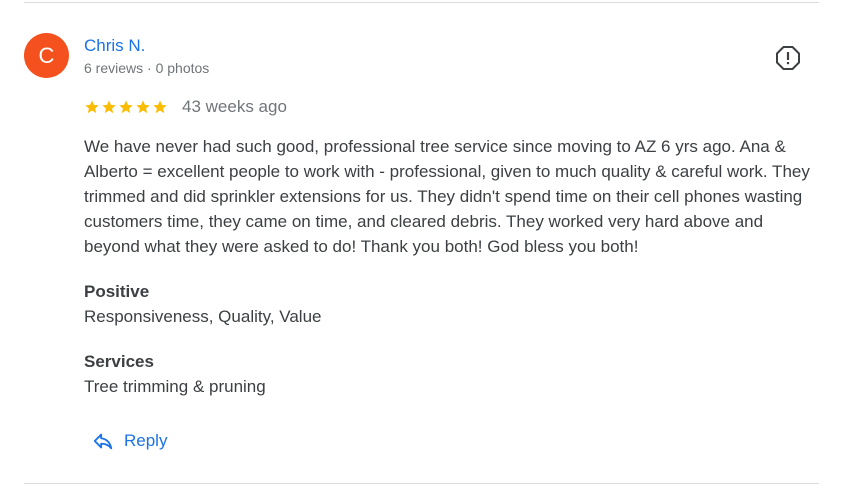 The height and width of the screenshot is (498, 842). Describe the element at coordinates (234, 106) in the screenshot. I see `review-time: 43 weeks ago` at that location.